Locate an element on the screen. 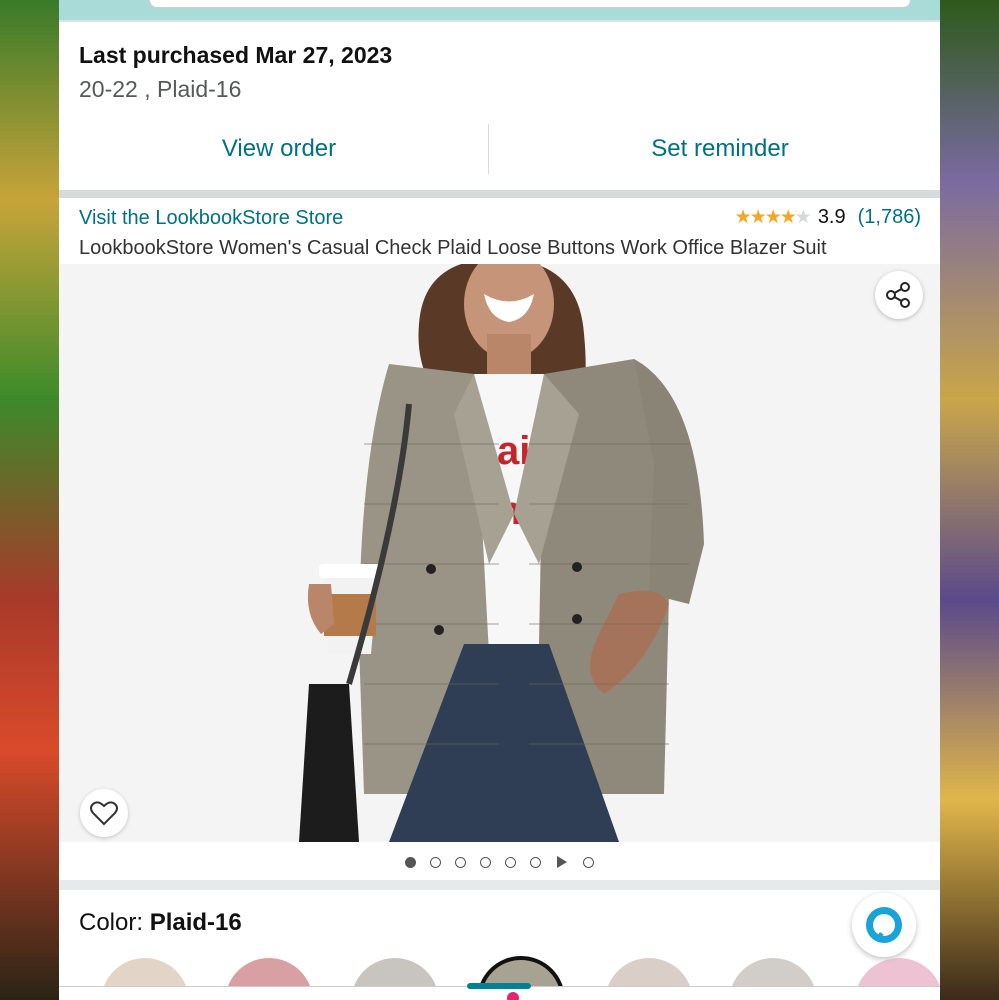 The height and width of the screenshot is (1000, 999). scroll-indicator is located at coordinates (513, 996).